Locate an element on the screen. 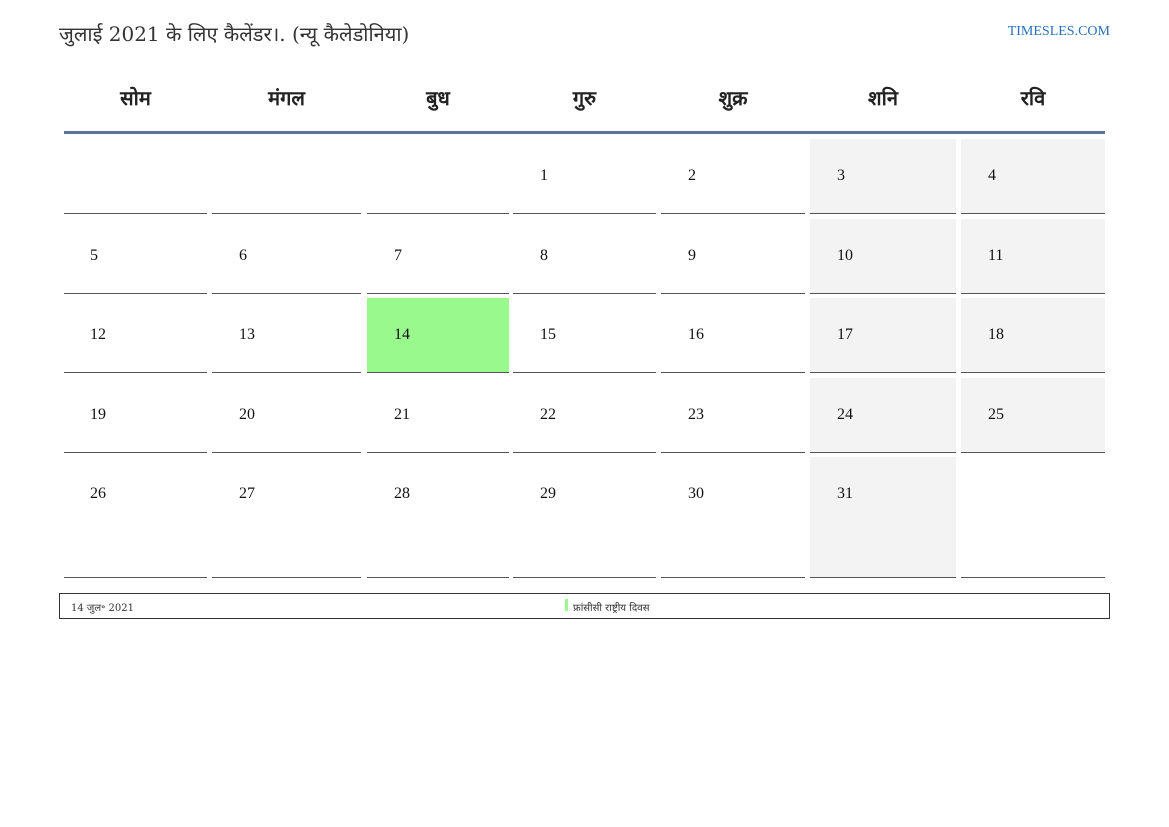 The width and height of the screenshot is (1169, 827). day-cell-25: 25 is located at coordinates (1033, 415).